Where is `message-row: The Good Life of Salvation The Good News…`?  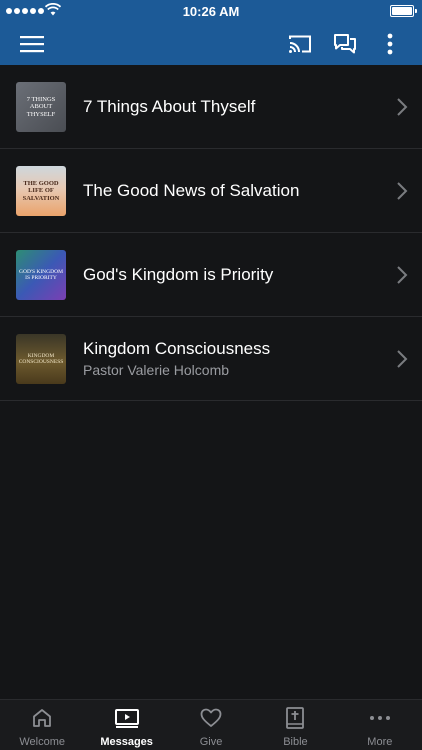 message-row: The Good Life of Salvation The Good News… is located at coordinates (211, 191).